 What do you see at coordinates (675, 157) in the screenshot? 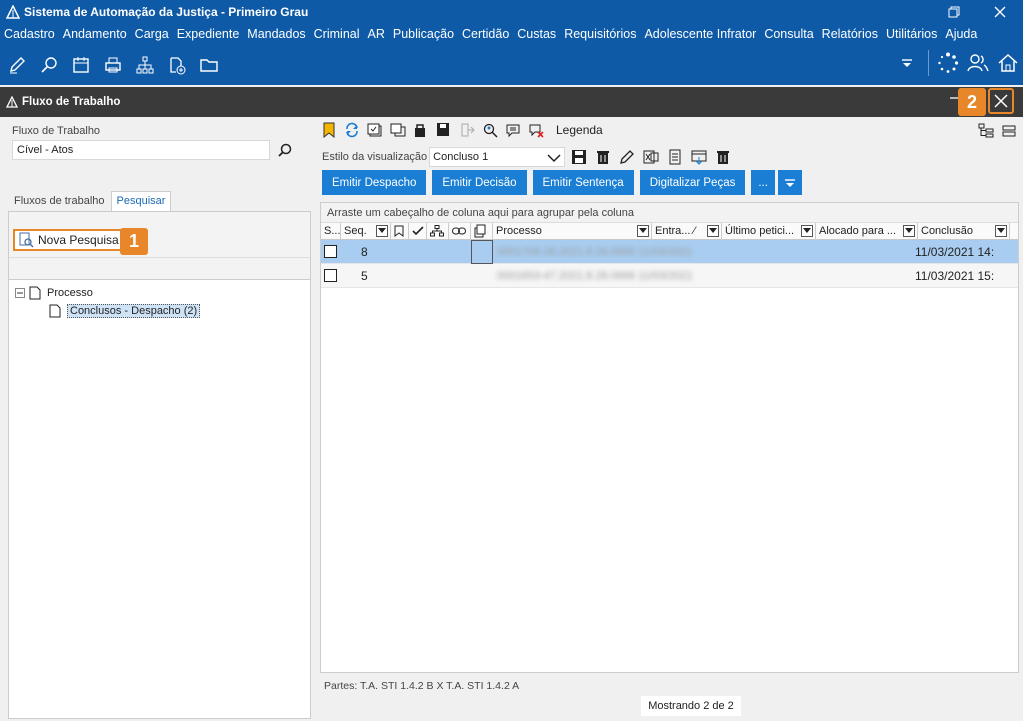
I see `document-list-icon` at bounding box center [675, 157].